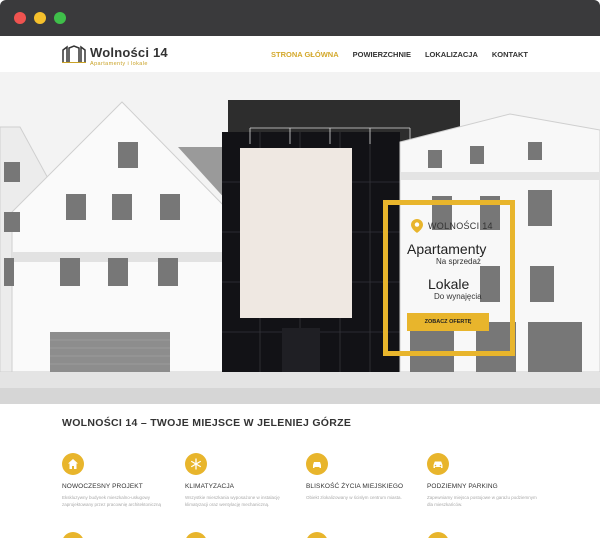  What do you see at coordinates (458, 296) in the screenshot?
I see `offer-premises-subtitle: Do wynajęcia` at bounding box center [458, 296].